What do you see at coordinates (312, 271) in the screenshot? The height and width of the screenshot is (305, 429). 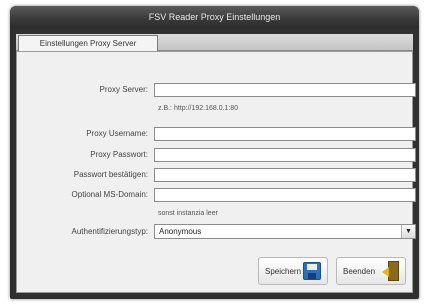 I see `floppy-disk-icon` at bounding box center [312, 271].